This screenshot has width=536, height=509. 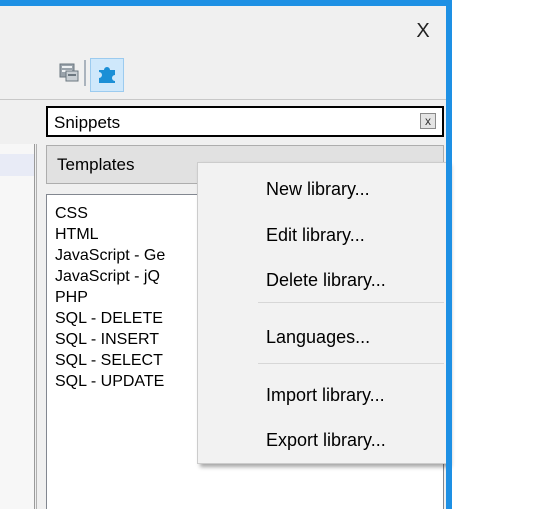 I want to click on puzzle-toggle-button, so click(x=107, y=75).